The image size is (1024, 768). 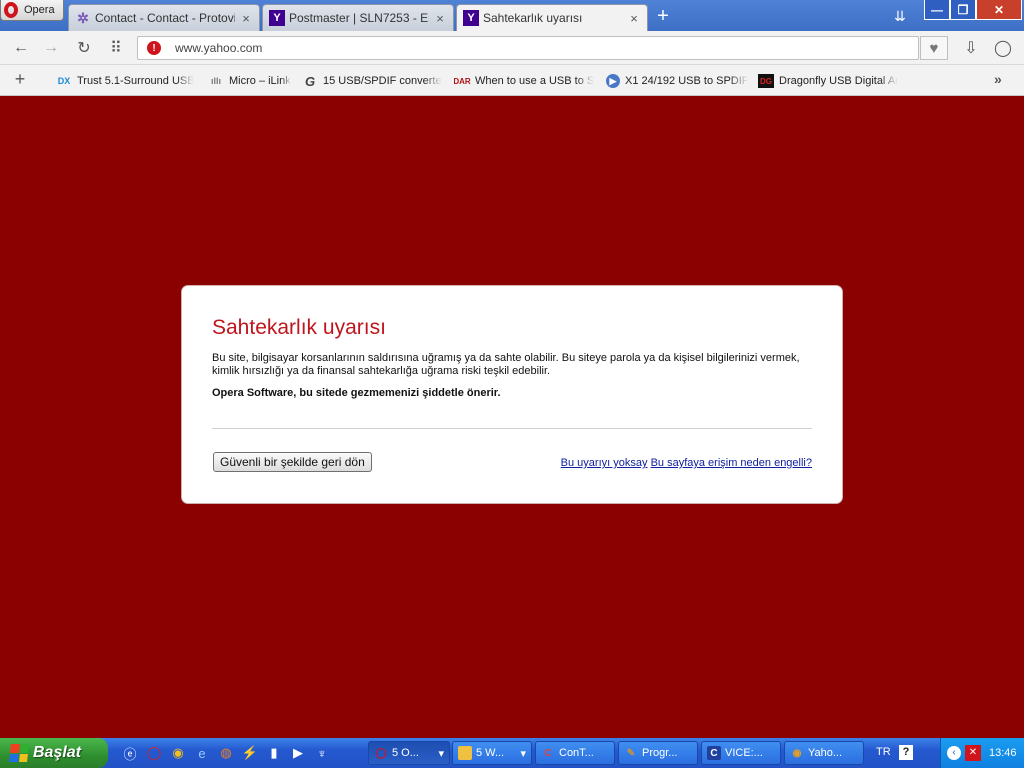 I want to click on tab-postmaster: Y Postmaster | SLN7253 - Error ×, so click(x=358, y=17).